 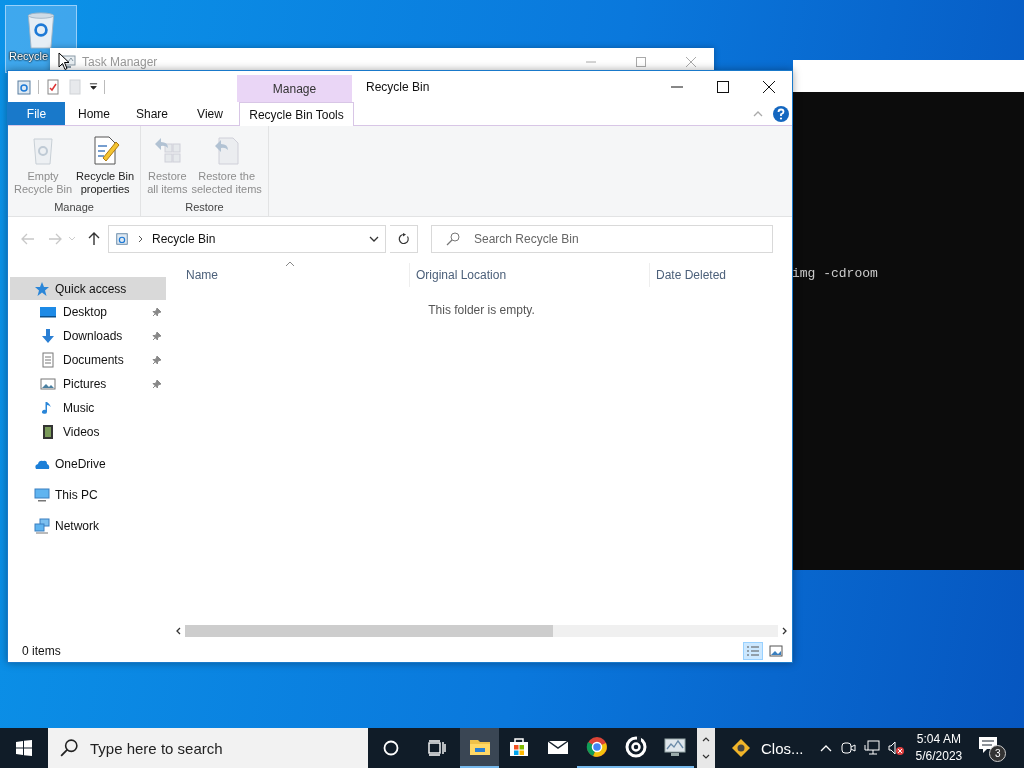 I want to click on ribbon-group-label: Restore, so click(x=204, y=208).